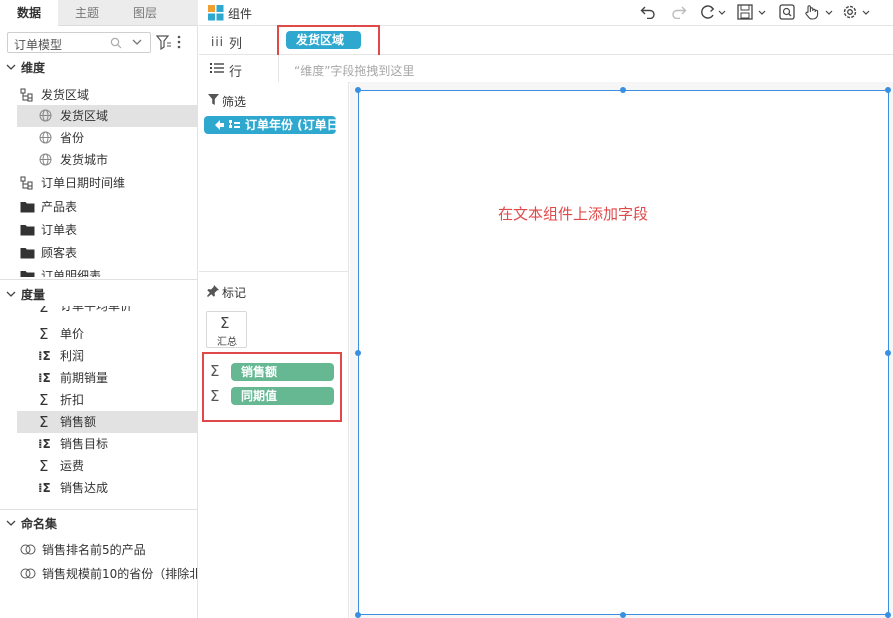 The width and height of the screenshot is (893, 618). Describe the element at coordinates (179, 42) in the screenshot. I see `more-icon` at that location.